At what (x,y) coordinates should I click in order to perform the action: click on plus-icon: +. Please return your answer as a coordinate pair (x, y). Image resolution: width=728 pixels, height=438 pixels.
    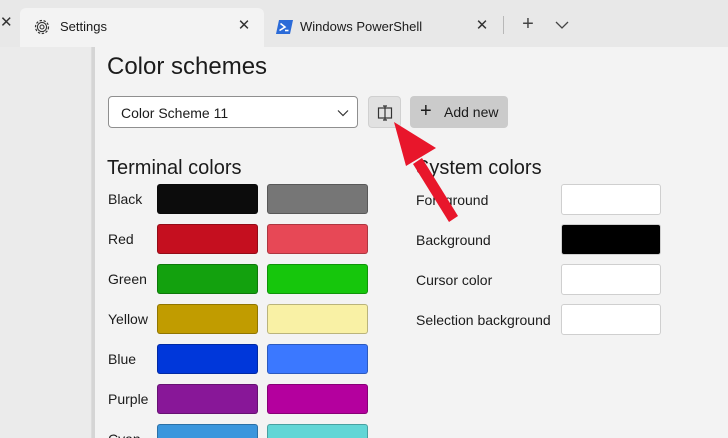
    Looking at the image, I should click on (426, 111).